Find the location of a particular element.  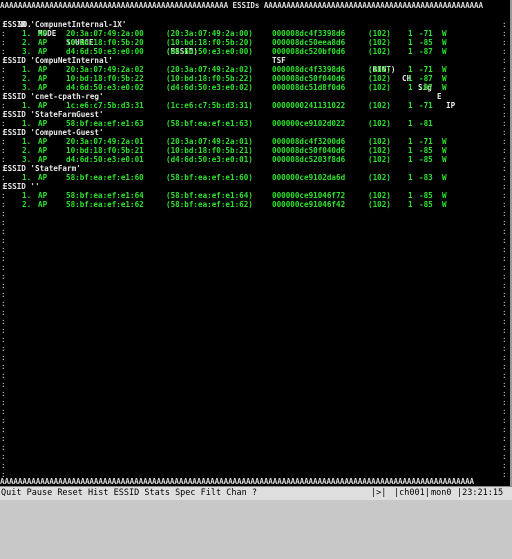

row-source: d4:6d:50:e3:e0:02 is located at coordinates (105, 87).